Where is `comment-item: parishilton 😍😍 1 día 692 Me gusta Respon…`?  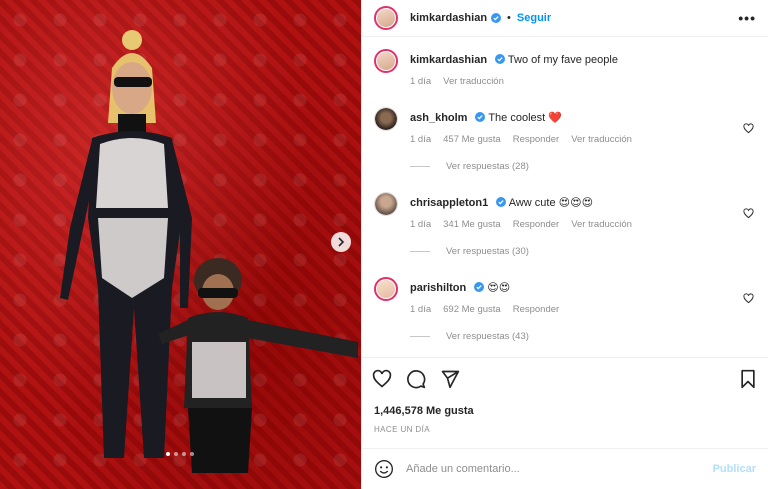
comment-item: parishilton 😍😍 1 día 692 Me gusta Respon… is located at coordinates (564, 309).